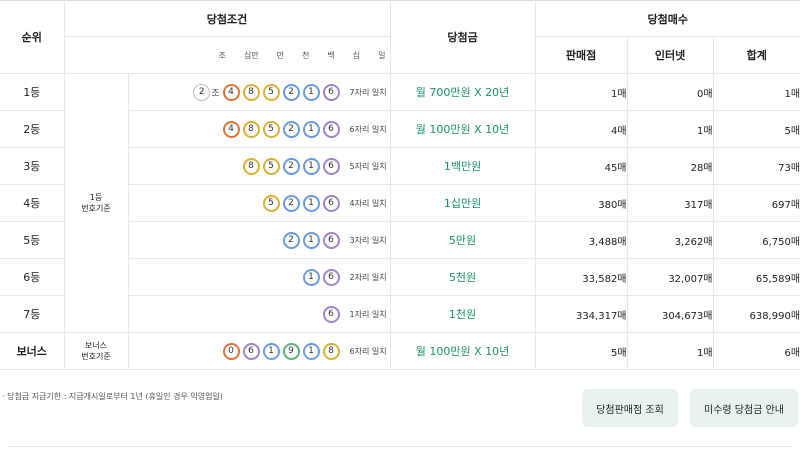 The width and height of the screenshot is (800, 450). I want to click on divider, so click(400, 446).